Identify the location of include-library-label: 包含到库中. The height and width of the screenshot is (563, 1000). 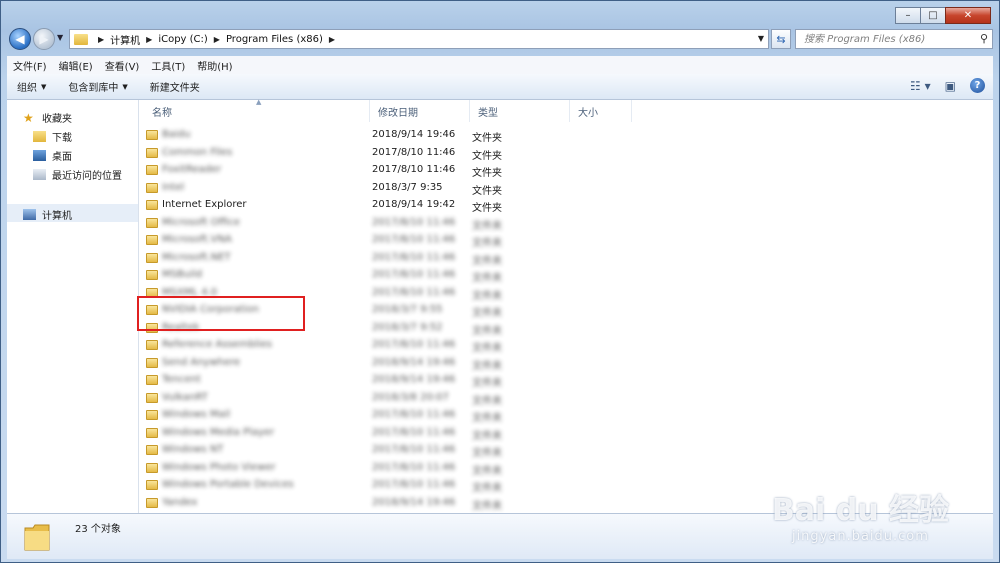
(93, 88).